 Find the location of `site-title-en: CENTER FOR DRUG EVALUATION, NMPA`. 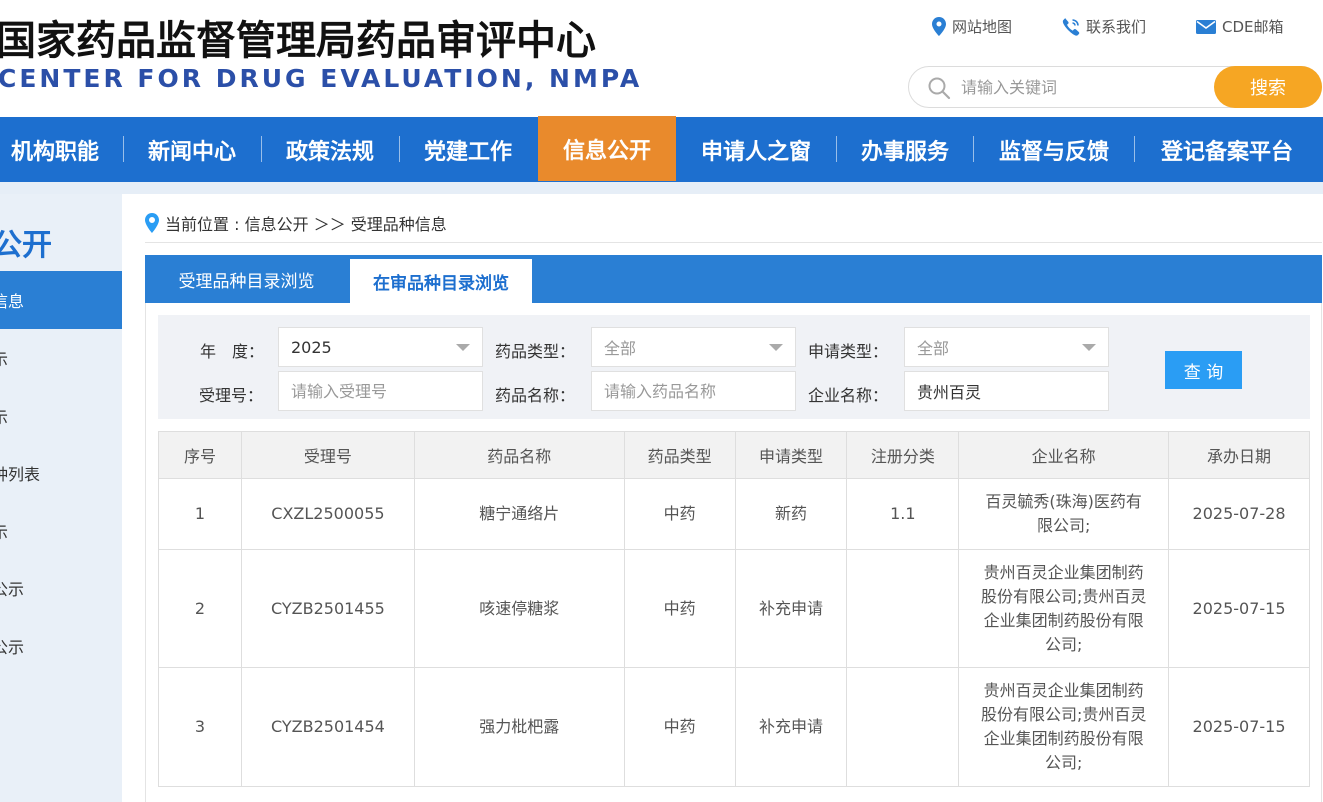

site-title-en: CENTER FOR DRUG EVALUATION, NMPA is located at coordinates (321, 78).